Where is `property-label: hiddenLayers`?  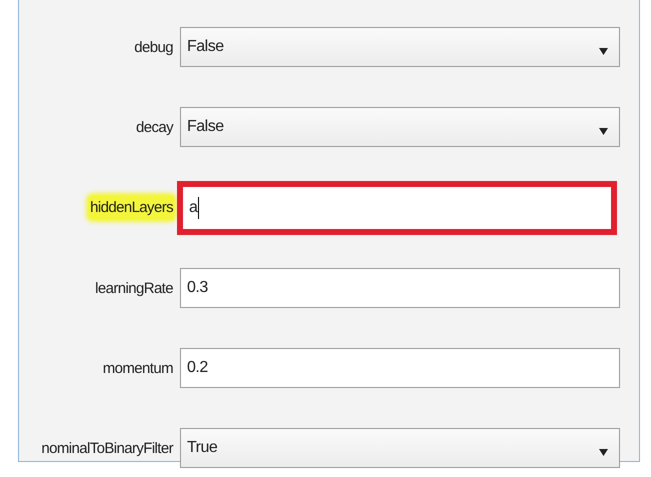 property-label: hiddenLayers is located at coordinates (131, 207).